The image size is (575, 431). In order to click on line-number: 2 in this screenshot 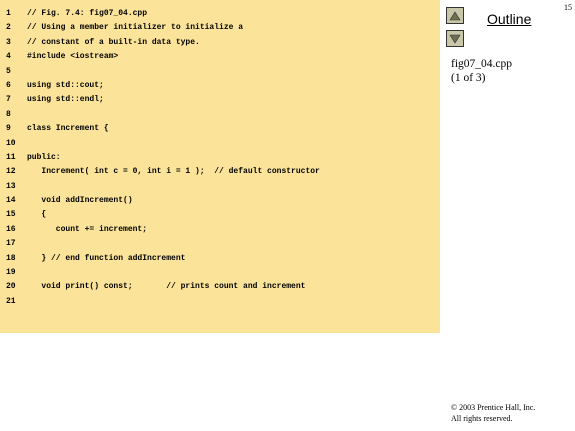, I will do `click(8, 28)`.